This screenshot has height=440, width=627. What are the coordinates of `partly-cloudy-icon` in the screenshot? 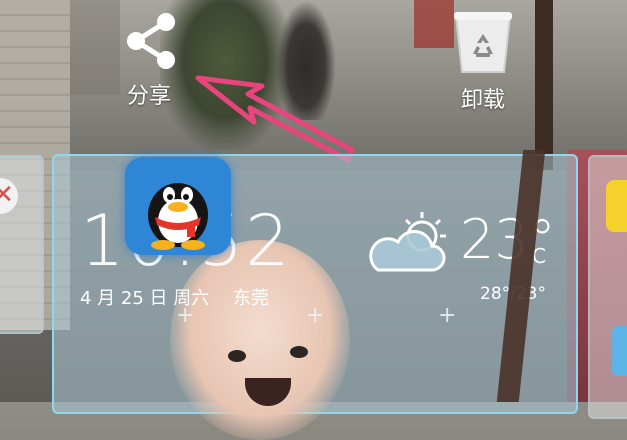 It's located at (405, 247).